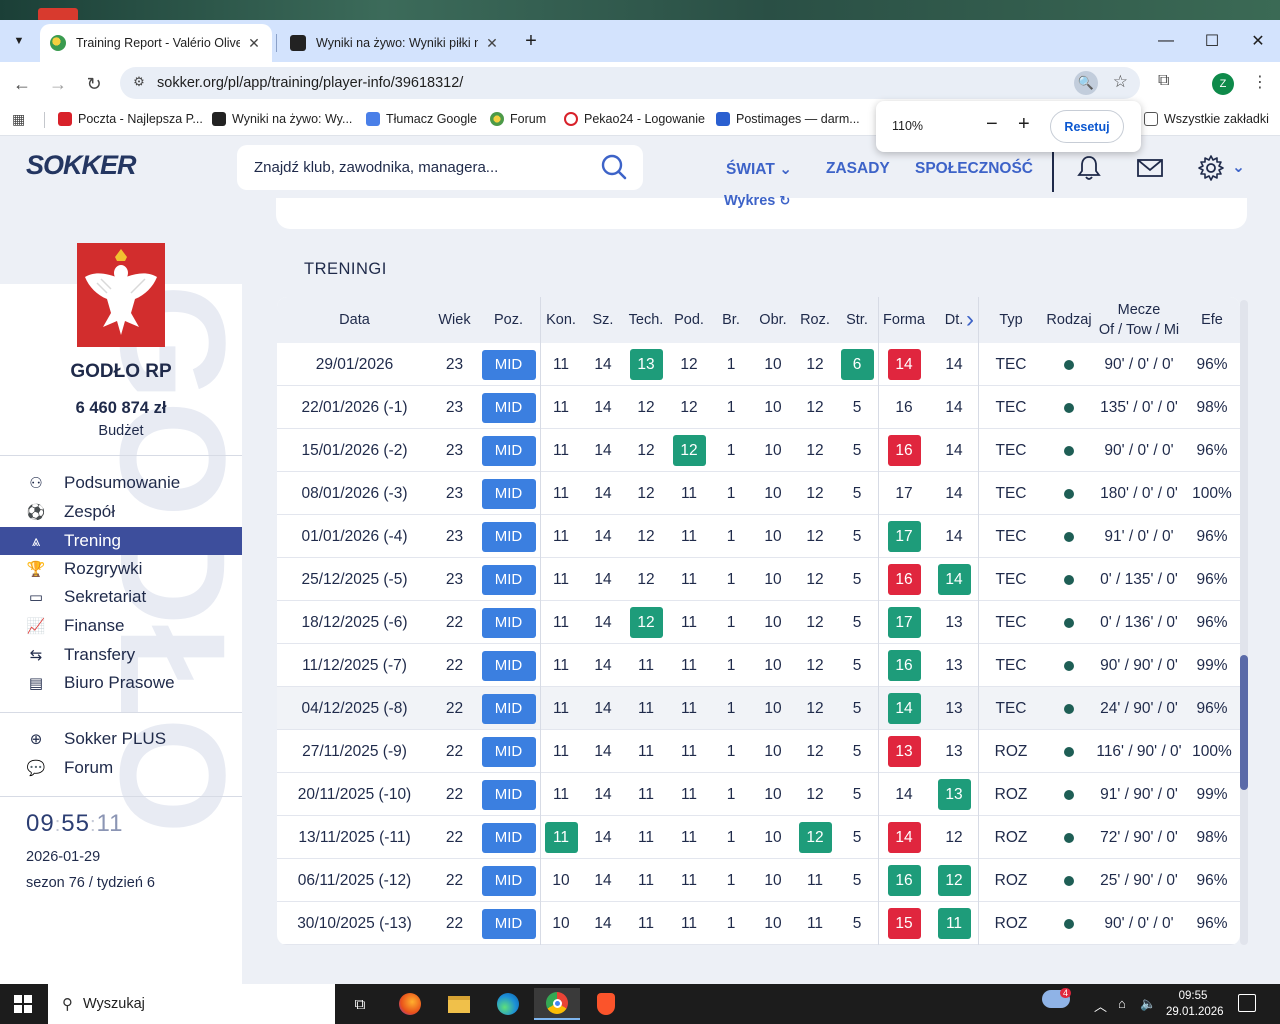 Image resolution: width=1280 pixels, height=1024 pixels. What do you see at coordinates (1100, 1005) in the screenshot?
I see `tray-chevron-up-icon: ︿` at bounding box center [1100, 1005].